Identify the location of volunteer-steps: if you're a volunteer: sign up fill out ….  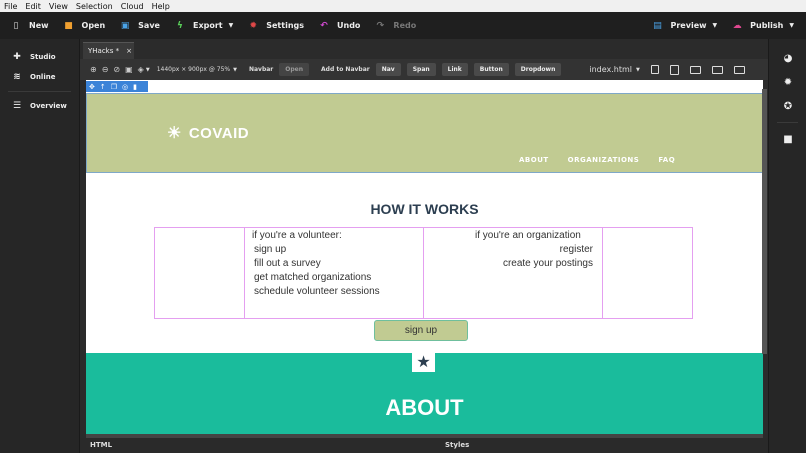
(316, 264).